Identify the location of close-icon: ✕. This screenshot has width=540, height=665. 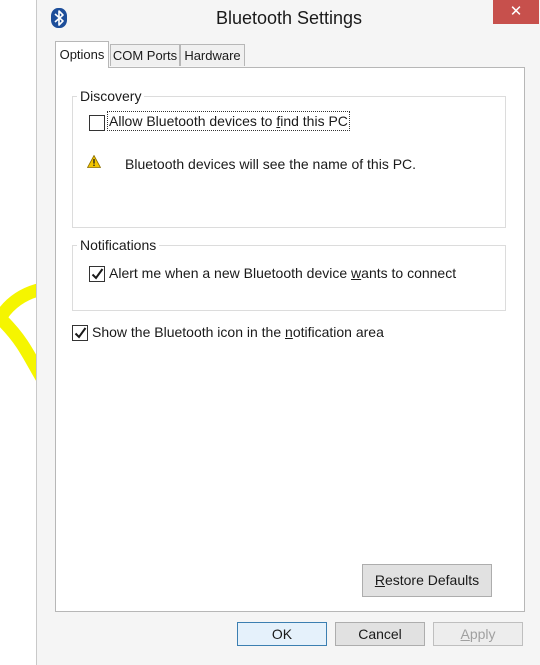
(516, 11).